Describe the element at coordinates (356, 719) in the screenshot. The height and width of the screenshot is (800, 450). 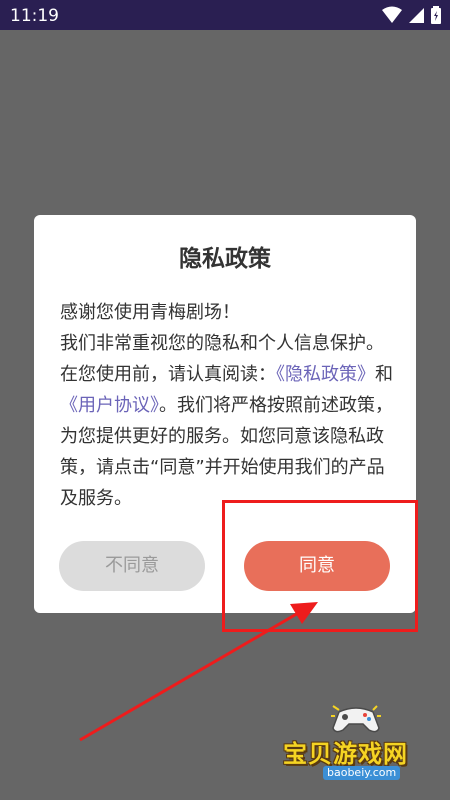
I see `gamepad-icon` at that location.